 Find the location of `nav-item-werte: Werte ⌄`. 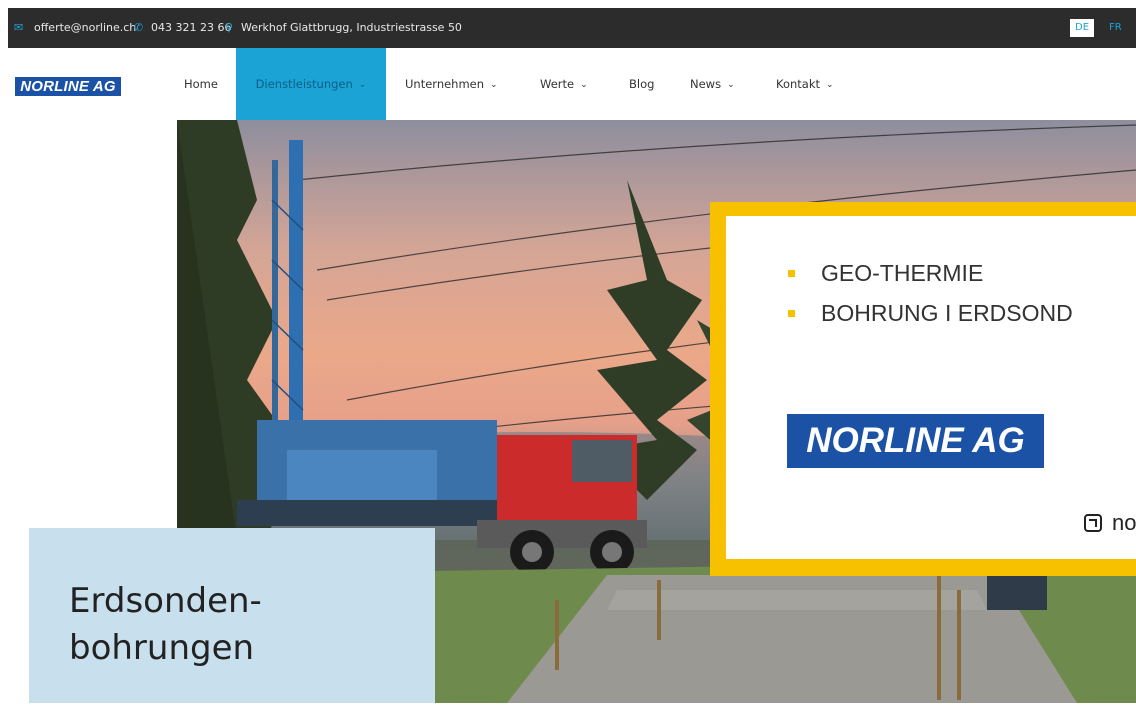

nav-item-werte: Werte ⌄ is located at coordinates (564, 84).